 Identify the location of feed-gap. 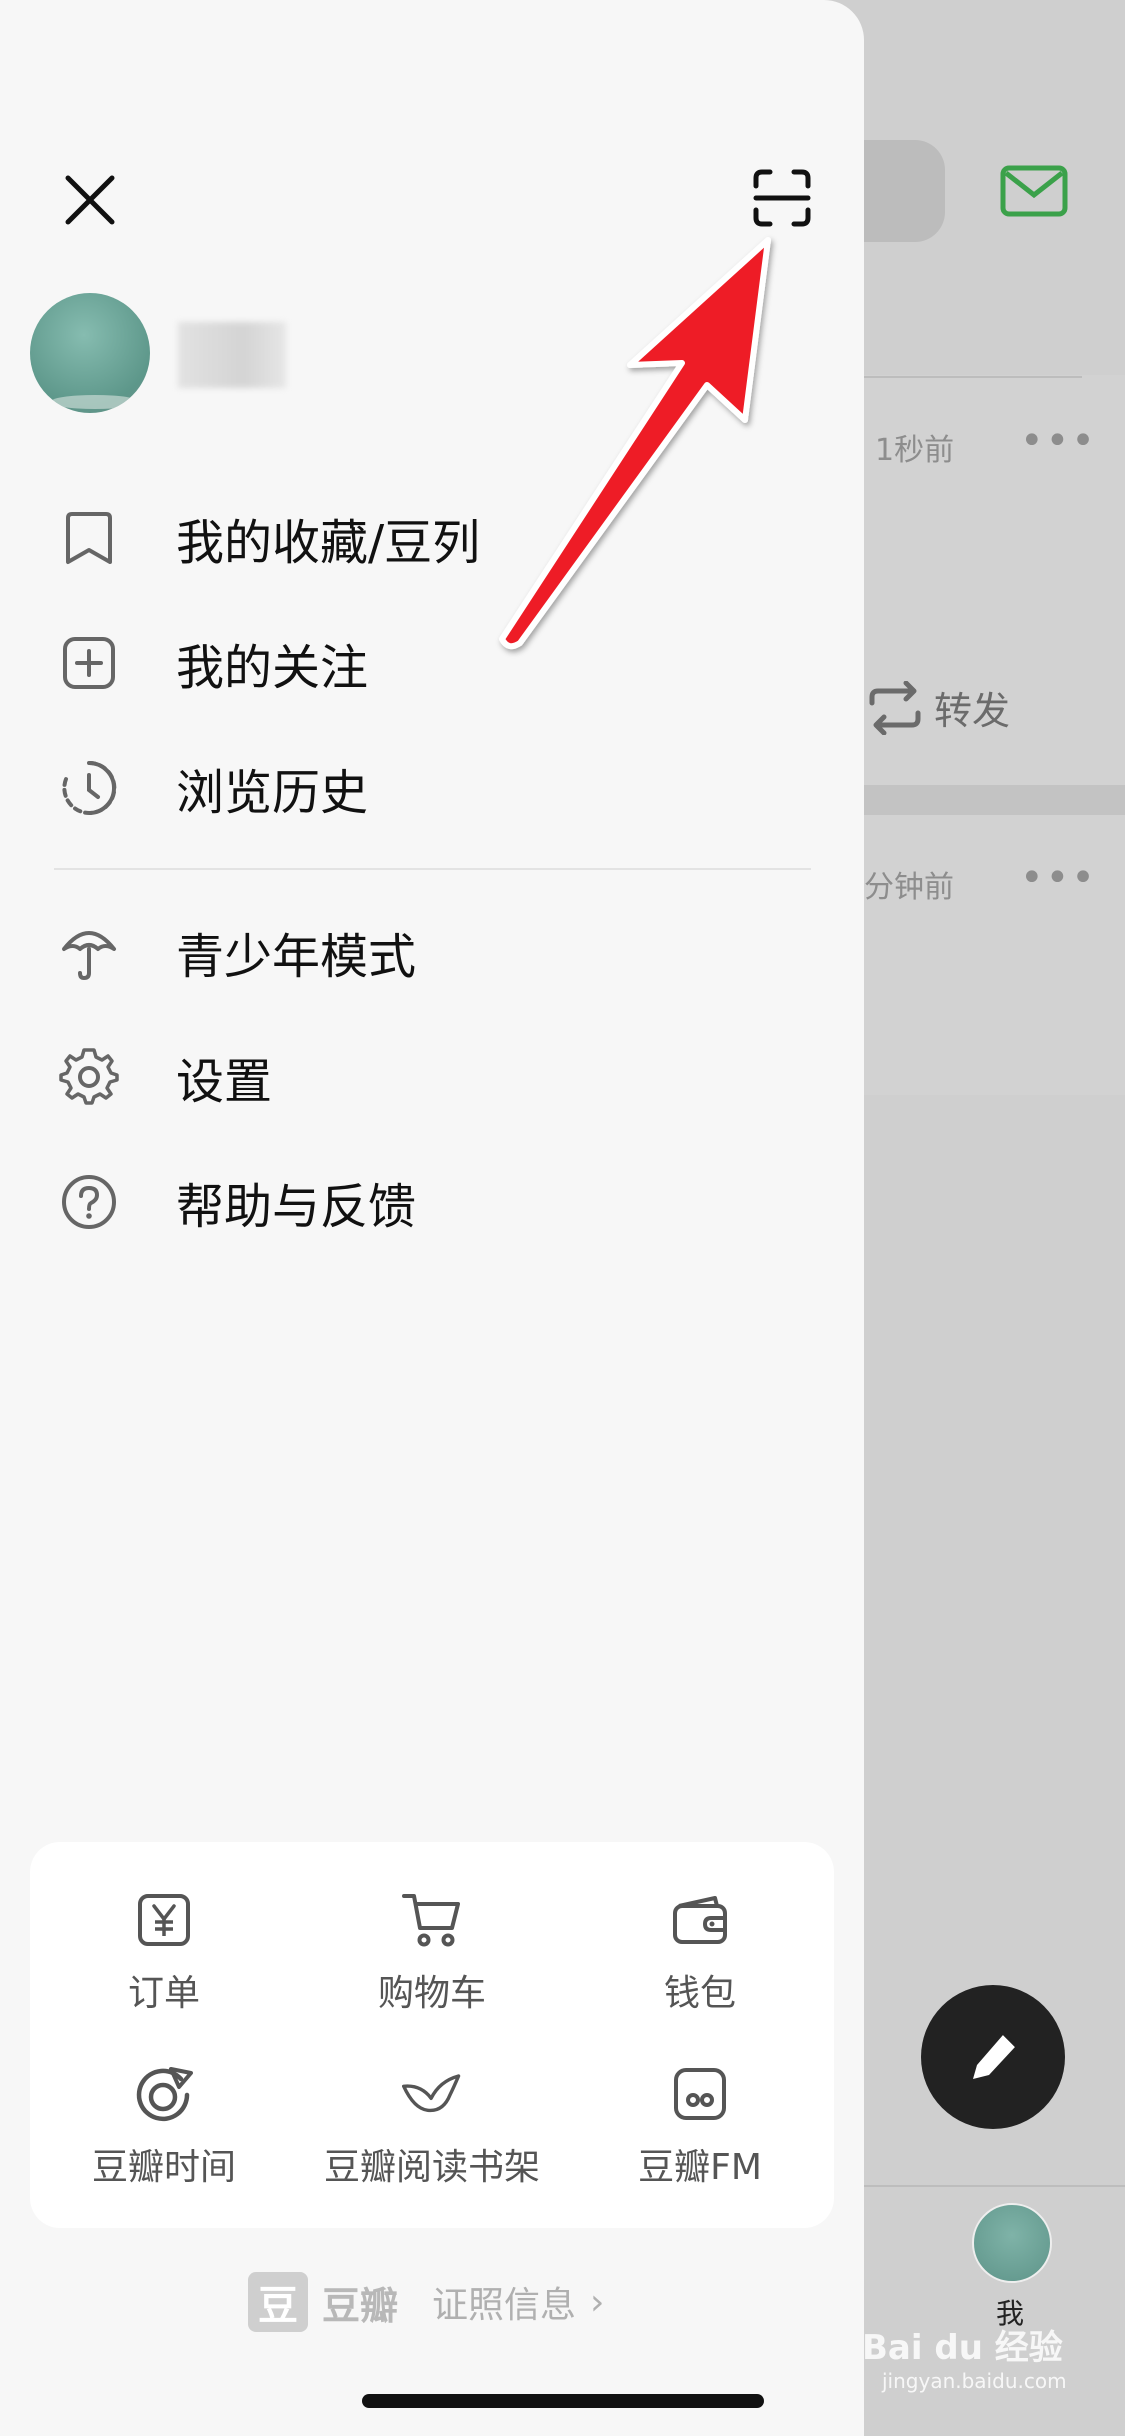
(994, 800).